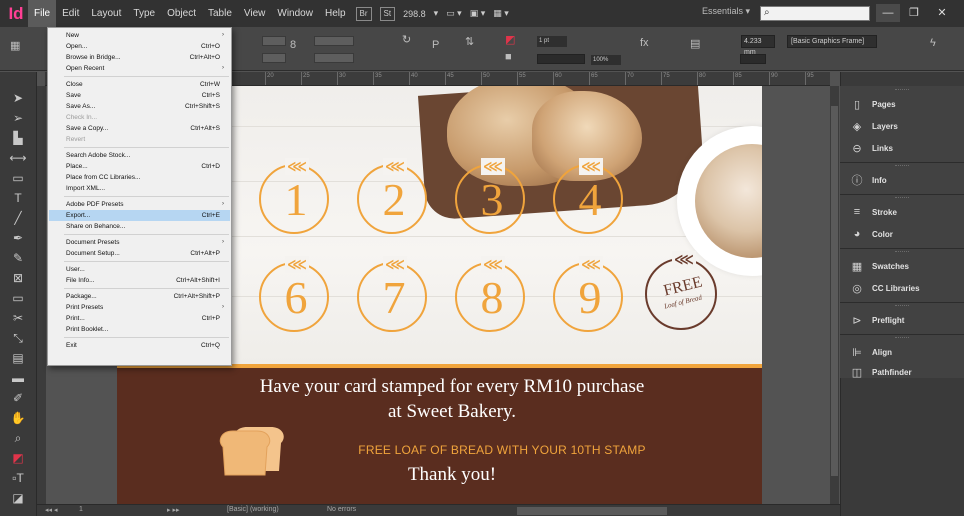 This screenshot has width=964, height=516. Describe the element at coordinates (139, 84) in the screenshot. I see `menu-item-close: Close Ctrl+W` at that location.